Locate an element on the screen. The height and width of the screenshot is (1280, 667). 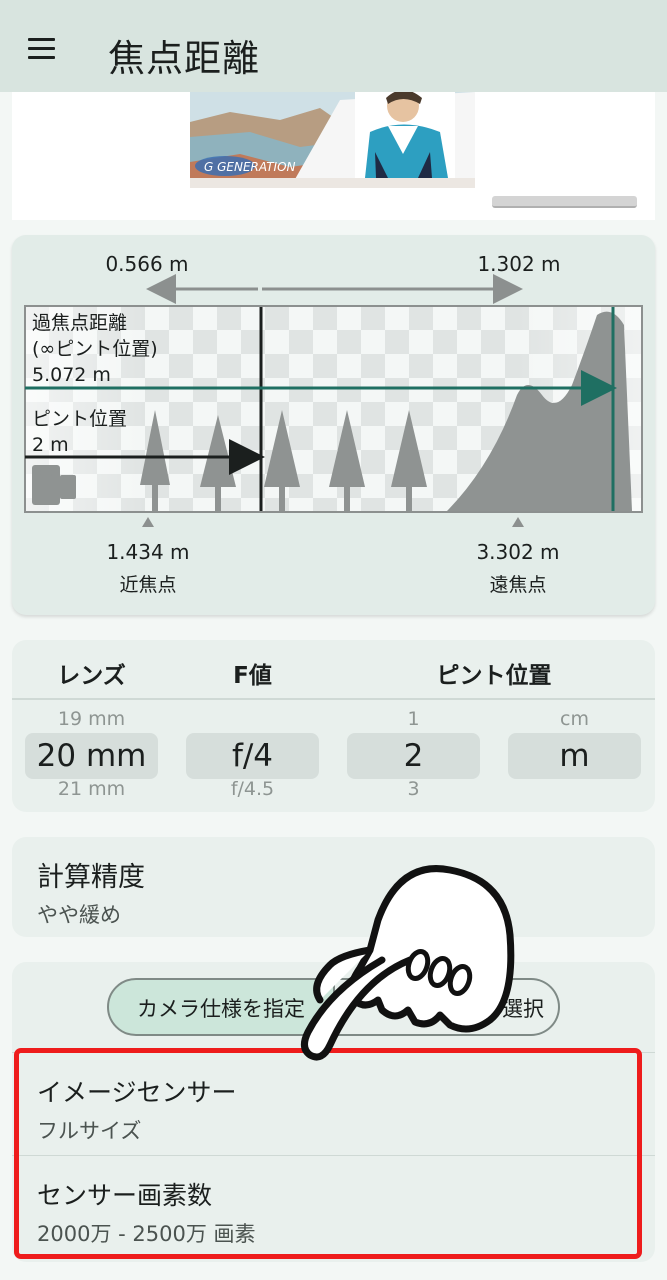
ad-banner: G GENERATION is located at coordinates (332, 140).